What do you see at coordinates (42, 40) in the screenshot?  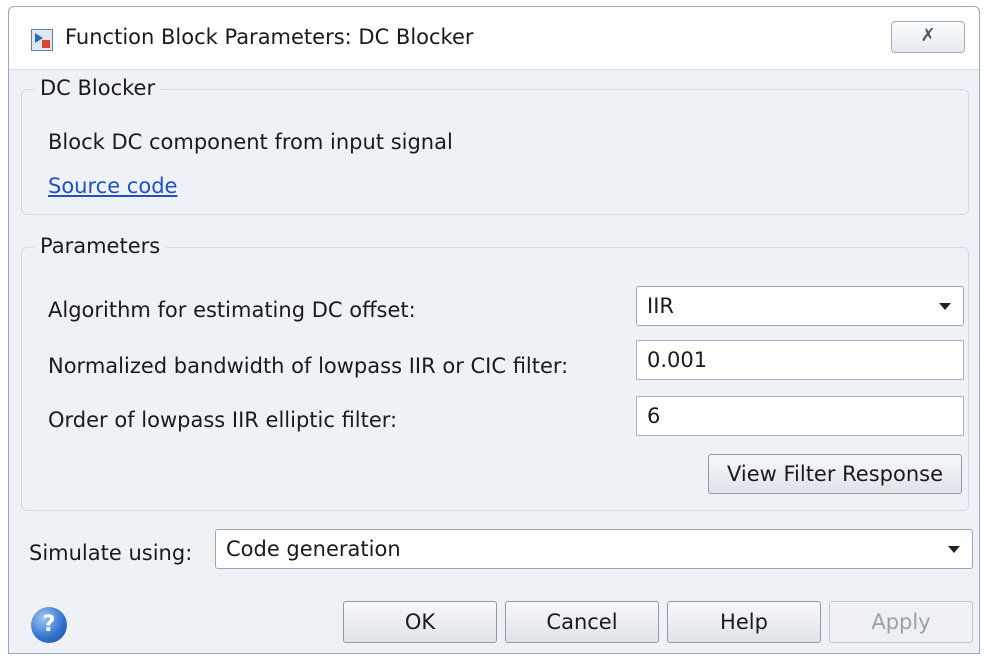 I see `simulink-block-icon` at bounding box center [42, 40].